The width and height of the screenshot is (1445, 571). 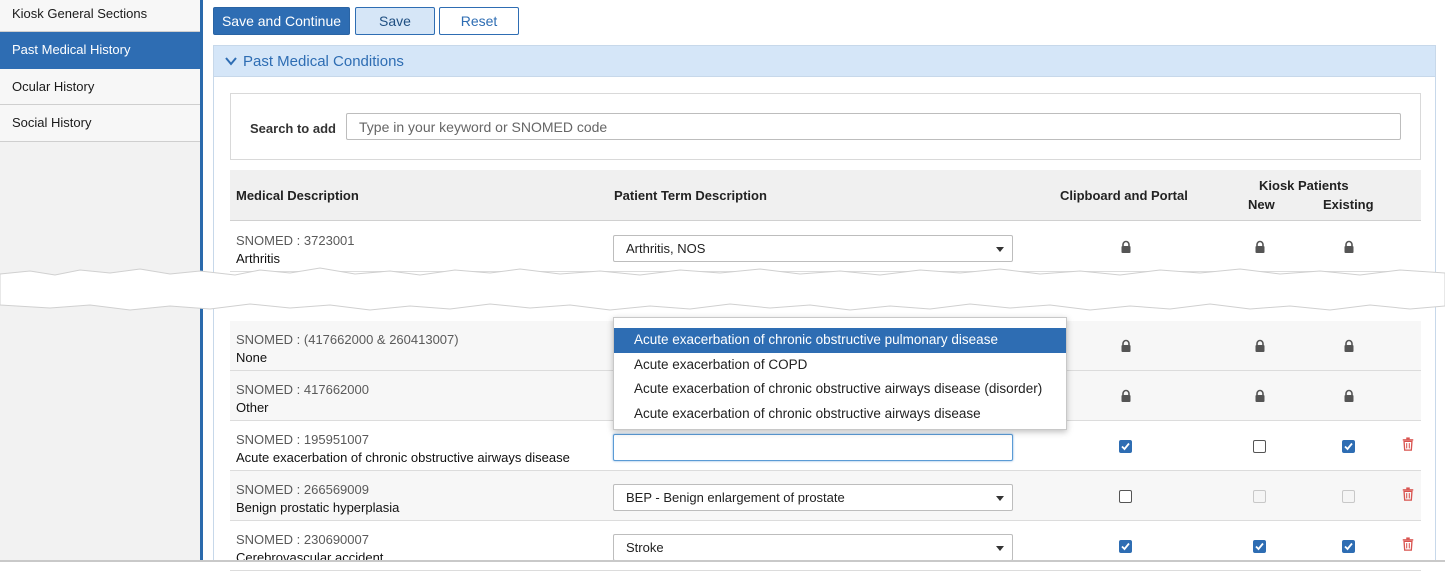 I want to click on patient-term-select: Stroke, so click(x=813, y=547).